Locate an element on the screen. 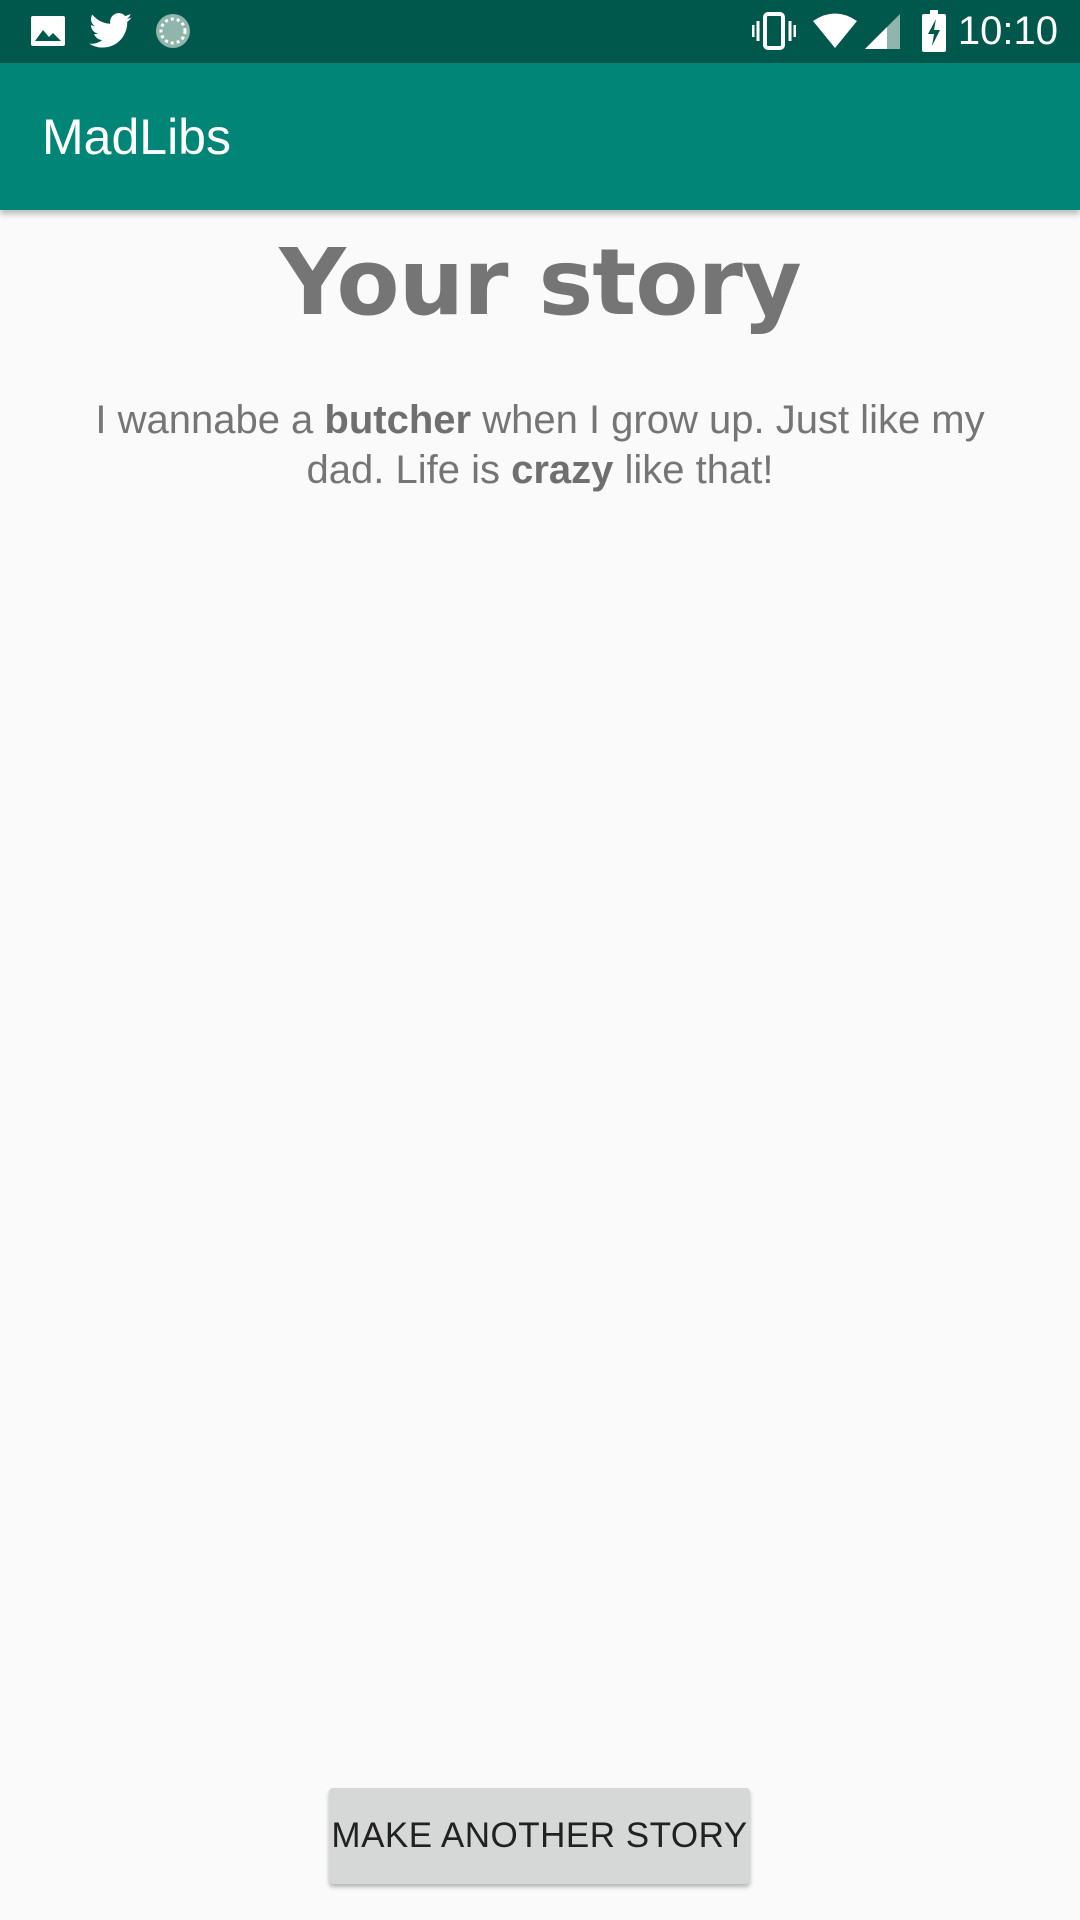  story-word-1: butcher is located at coordinates (398, 420).